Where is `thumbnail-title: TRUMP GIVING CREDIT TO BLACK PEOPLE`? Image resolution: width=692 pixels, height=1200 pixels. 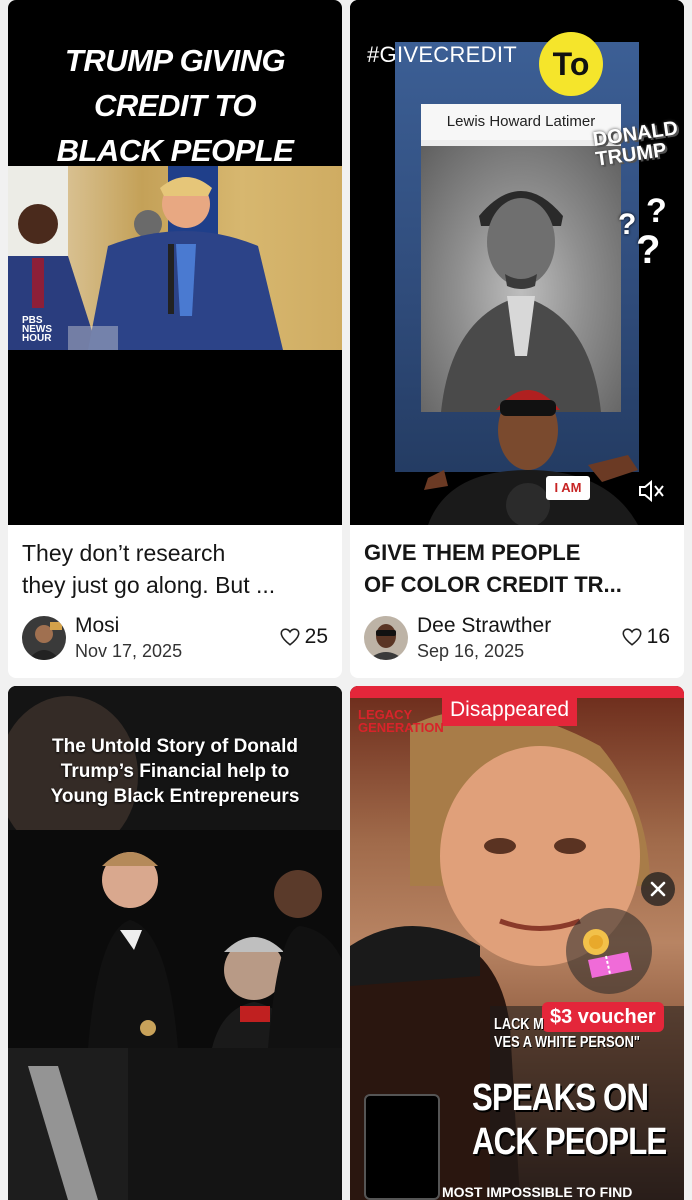
thumbnail-title: TRUMP GIVING CREDIT TO BLACK PEOPLE is located at coordinates (175, 105).